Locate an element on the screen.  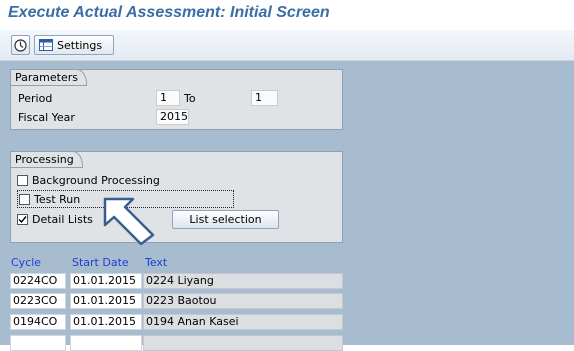
processing-heading: Processing is located at coordinates (46, 159).